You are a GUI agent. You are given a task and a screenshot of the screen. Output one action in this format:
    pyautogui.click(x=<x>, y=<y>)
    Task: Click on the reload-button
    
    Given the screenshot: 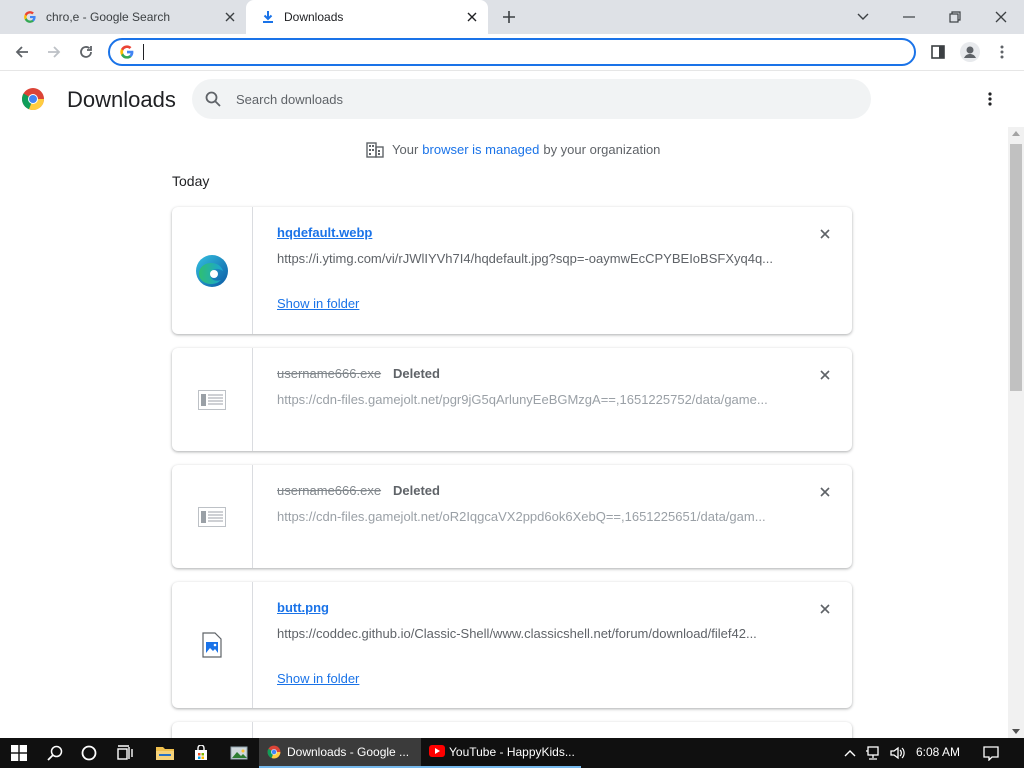 What is the action you would take?
    pyautogui.click(x=86, y=52)
    